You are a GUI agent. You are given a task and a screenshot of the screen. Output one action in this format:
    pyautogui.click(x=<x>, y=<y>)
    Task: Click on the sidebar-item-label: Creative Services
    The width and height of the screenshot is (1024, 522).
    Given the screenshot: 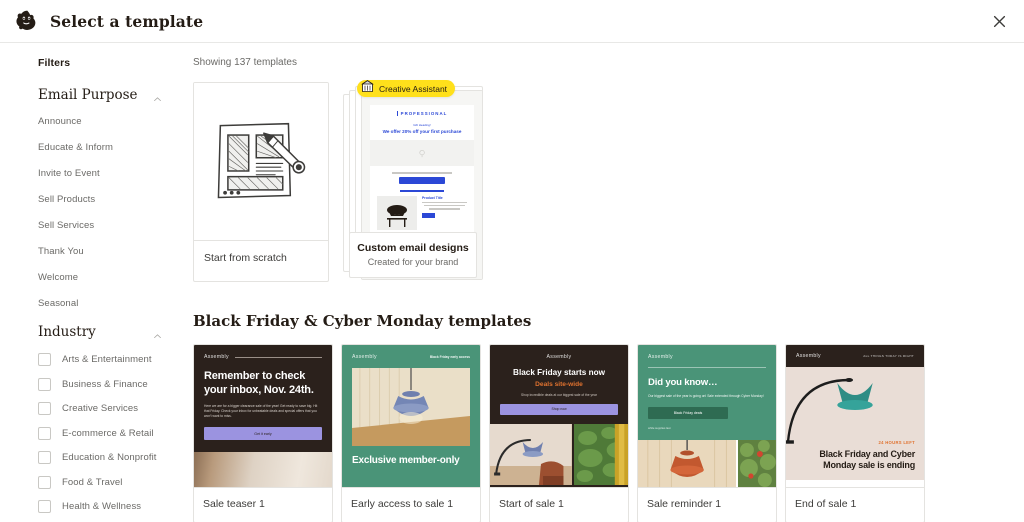 What is the action you would take?
    pyautogui.click(x=100, y=408)
    